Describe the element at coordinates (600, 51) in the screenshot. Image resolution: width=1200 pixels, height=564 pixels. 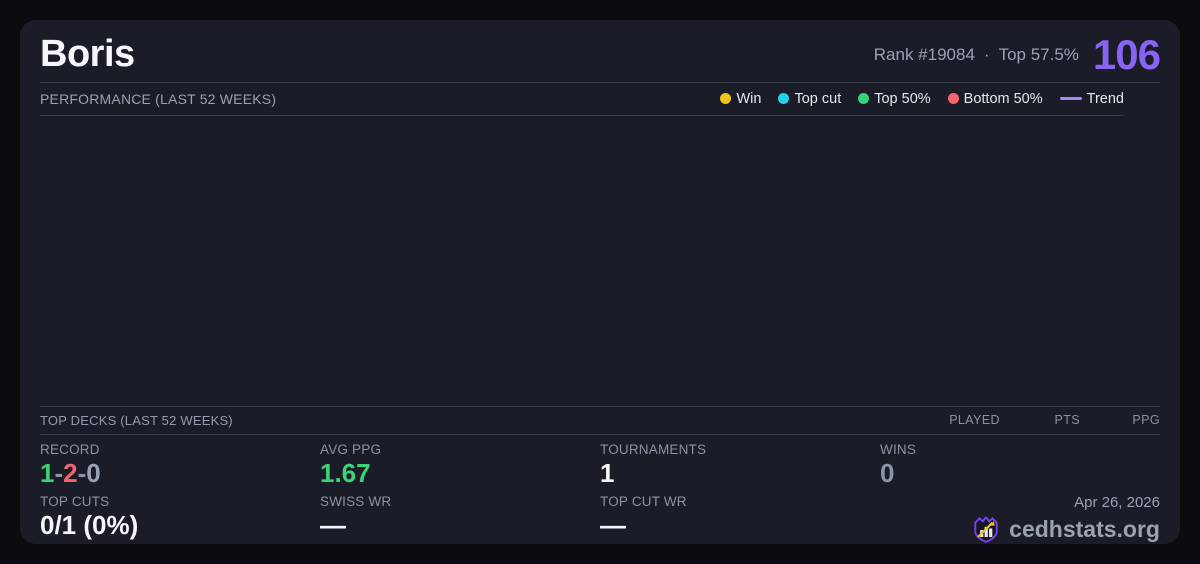
I see `card-header: Boris Rank #19084 · Top 57.5% 106` at that location.